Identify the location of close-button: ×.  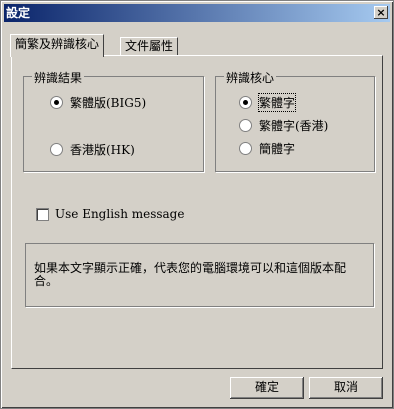
(381, 12).